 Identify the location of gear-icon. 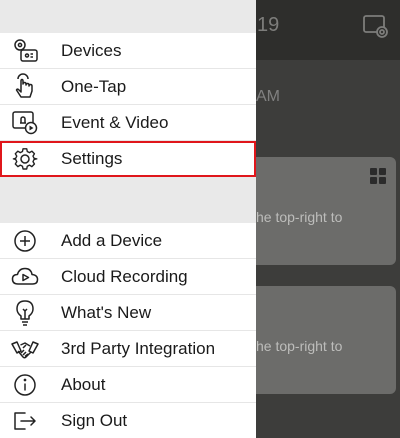
(25, 159).